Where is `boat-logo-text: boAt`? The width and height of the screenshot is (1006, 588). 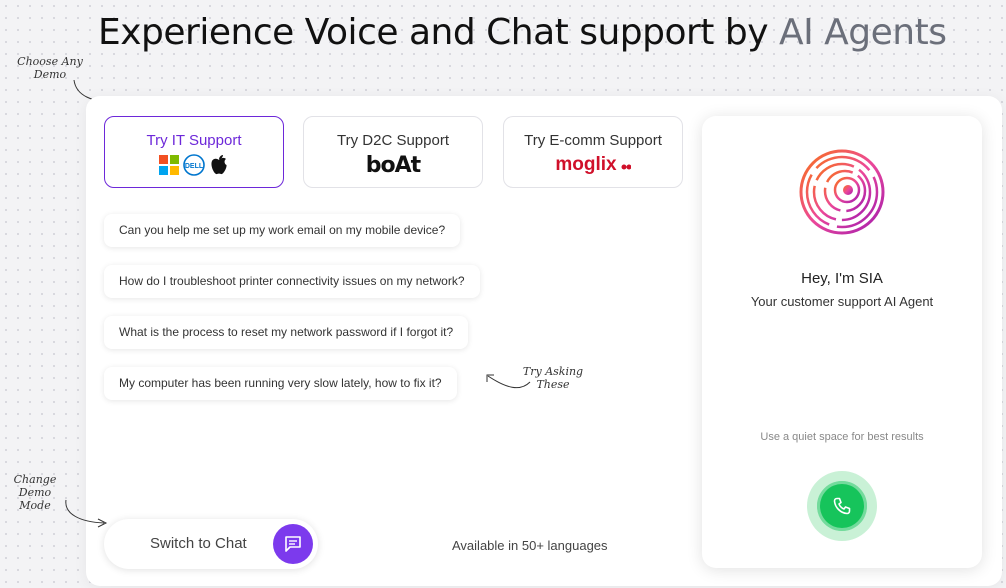 boat-logo-text: boAt is located at coordinates (393, 165).